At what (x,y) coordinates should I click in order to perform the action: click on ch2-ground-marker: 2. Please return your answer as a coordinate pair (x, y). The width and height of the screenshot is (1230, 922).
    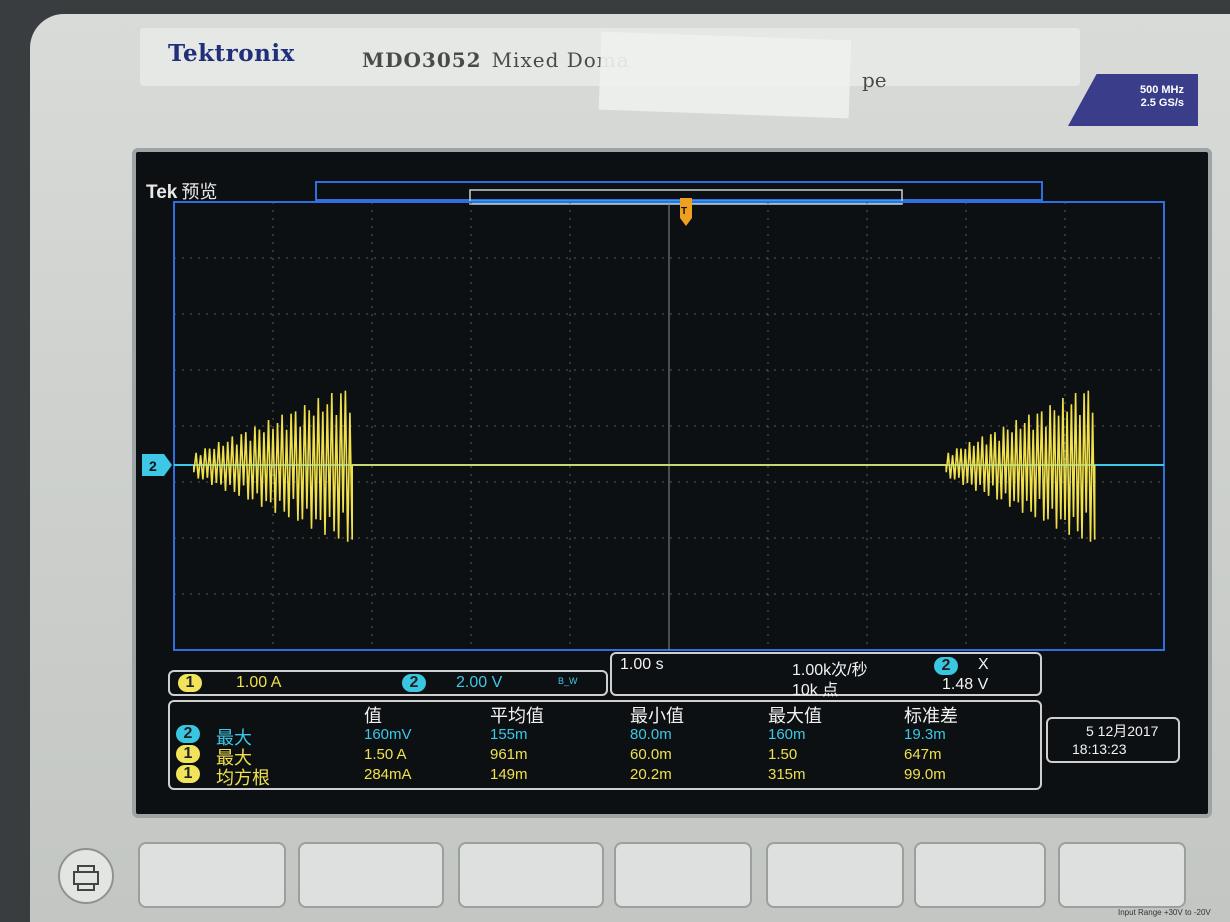
    Looking at the image, I should click on (157, 465).